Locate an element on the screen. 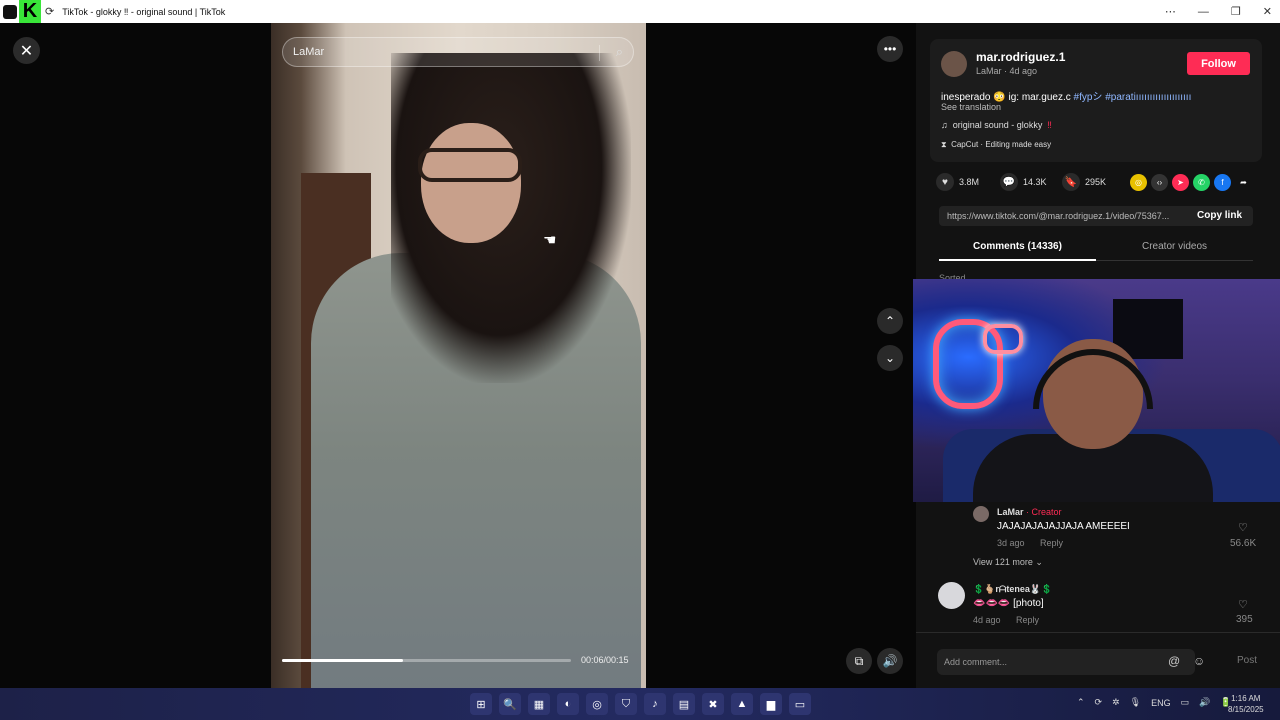 The width and height of the screenshot is (1280, 720). comment-like-count: 395 is located at coordinates (1244, 619).